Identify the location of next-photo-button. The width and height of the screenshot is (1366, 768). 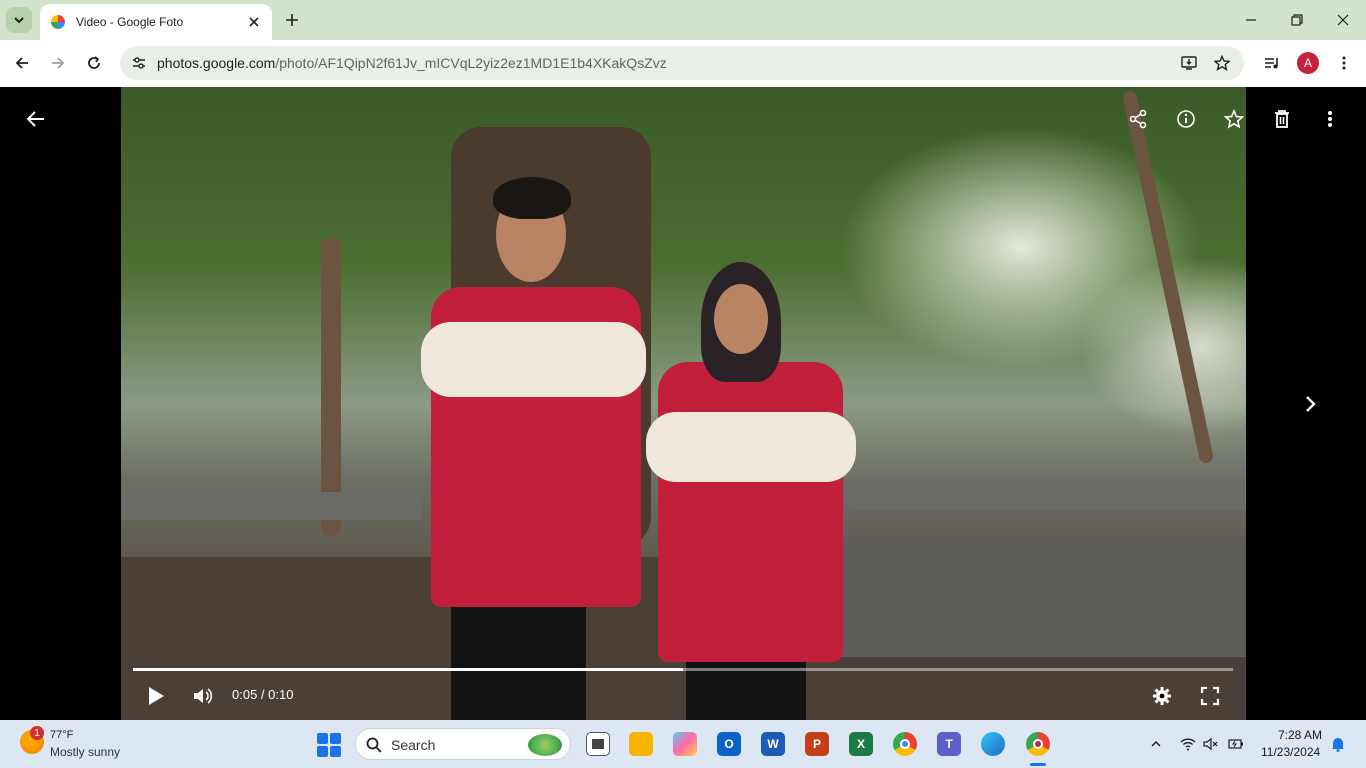
(1310, 404).